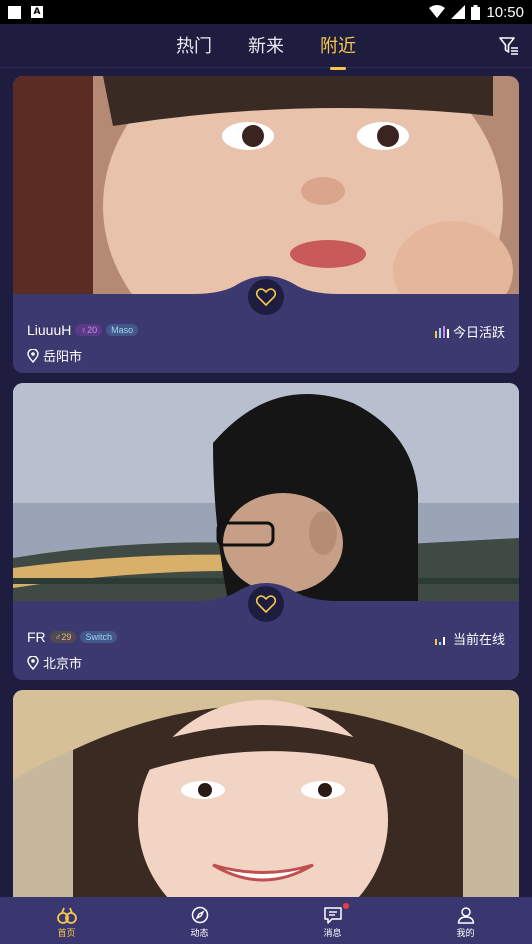  Describe the element at coordinates (63, 357) in the screenshot. I see `city-label: 岳阳市` at that location.